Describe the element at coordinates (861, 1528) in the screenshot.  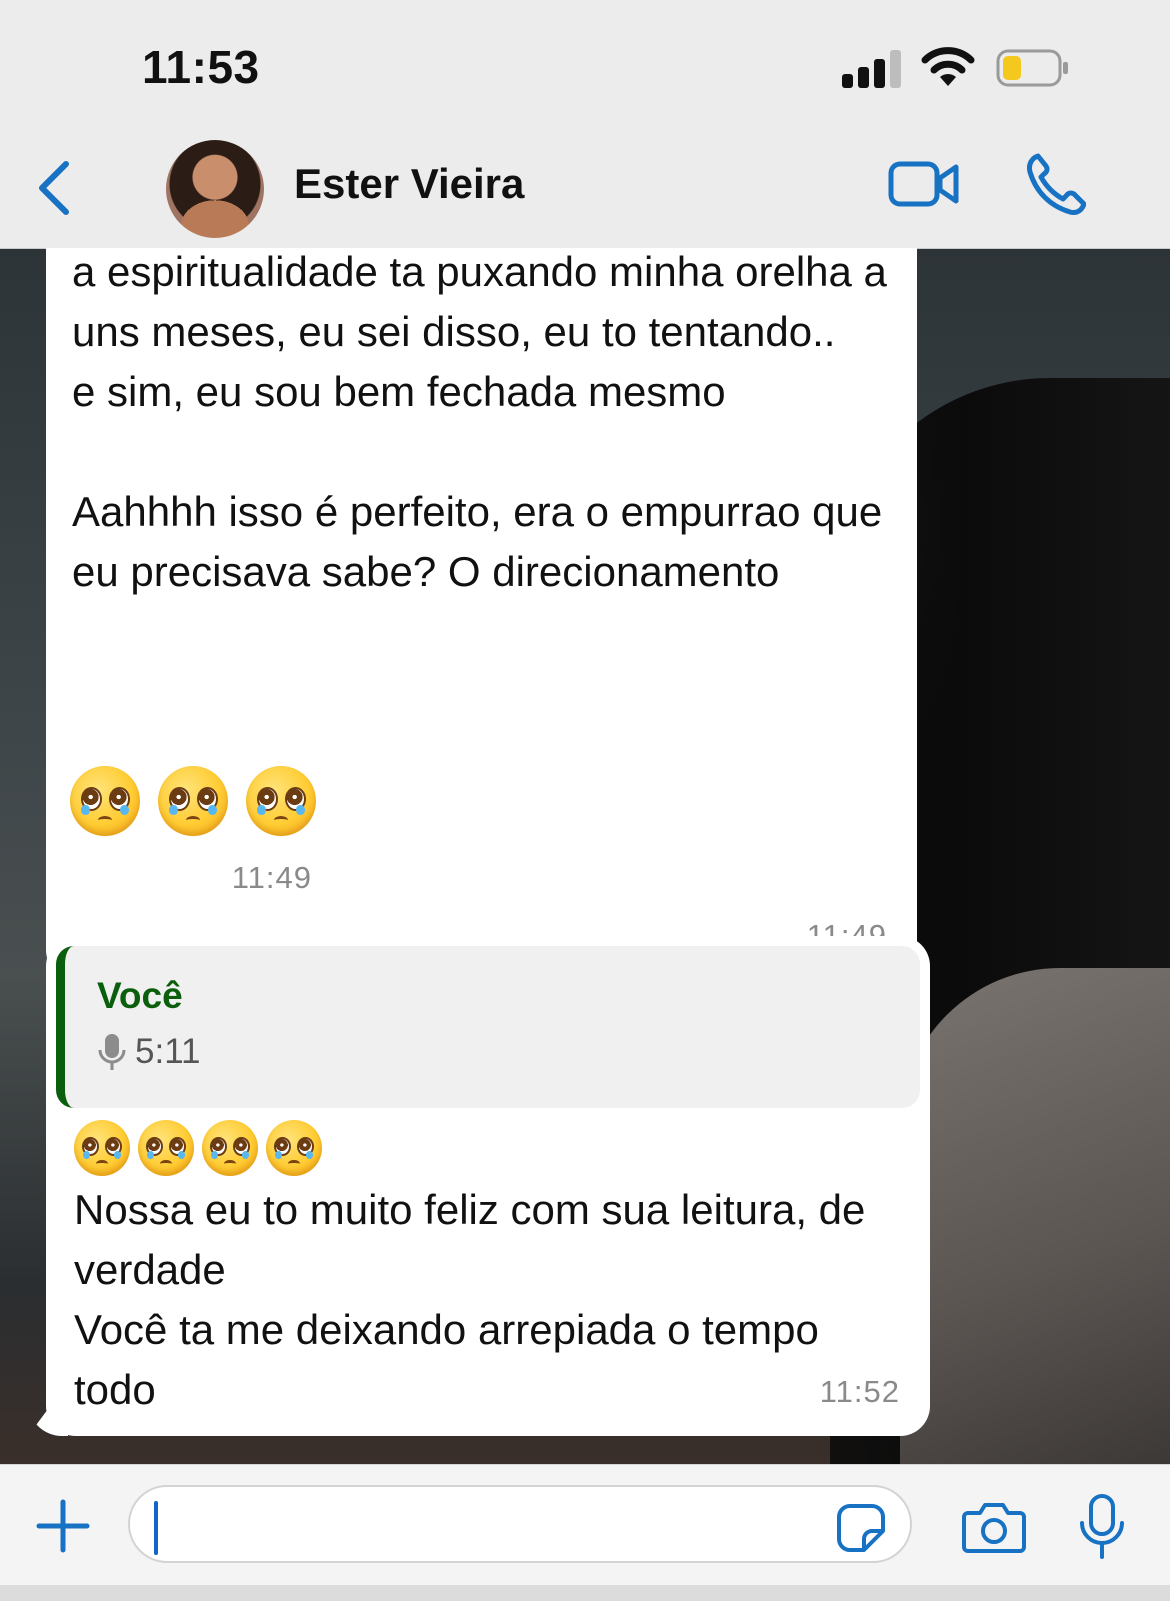
I see `sticker-icon` at that location.